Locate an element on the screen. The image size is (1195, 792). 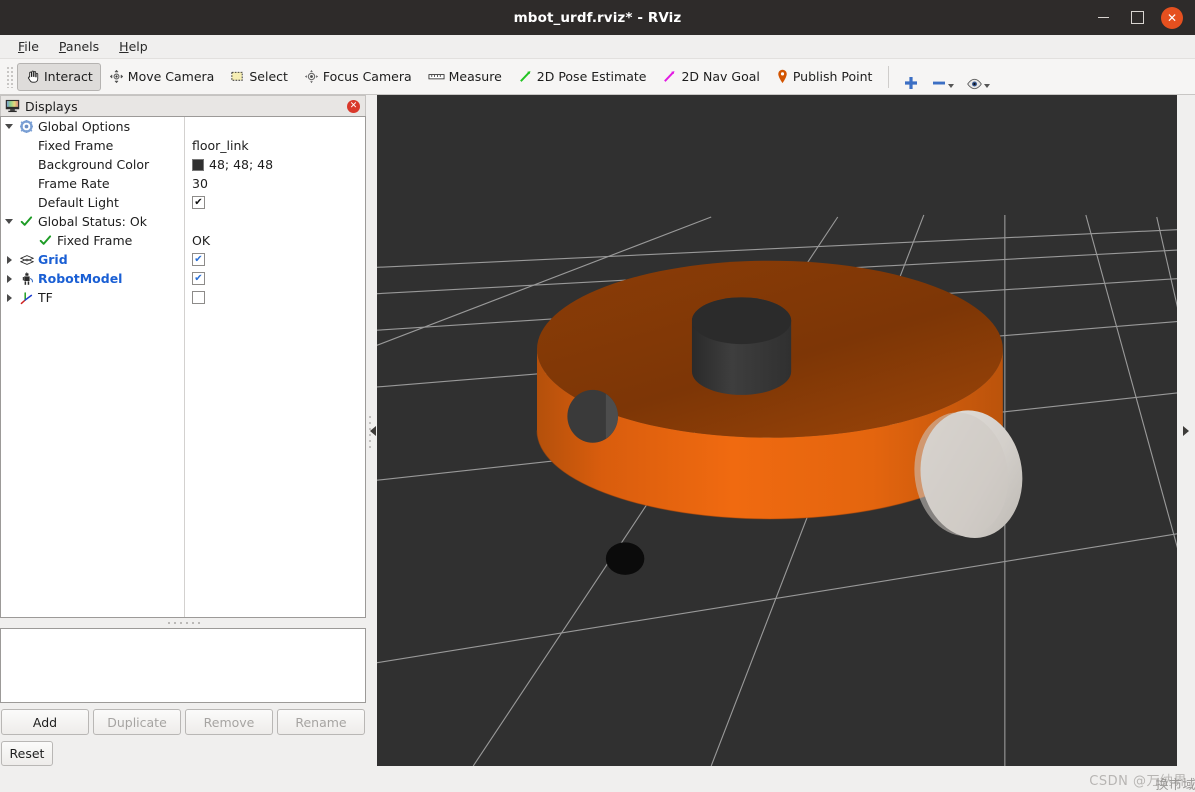
tree-value-background-color: 48; 48; 48 is located at coordinates (275, 164).